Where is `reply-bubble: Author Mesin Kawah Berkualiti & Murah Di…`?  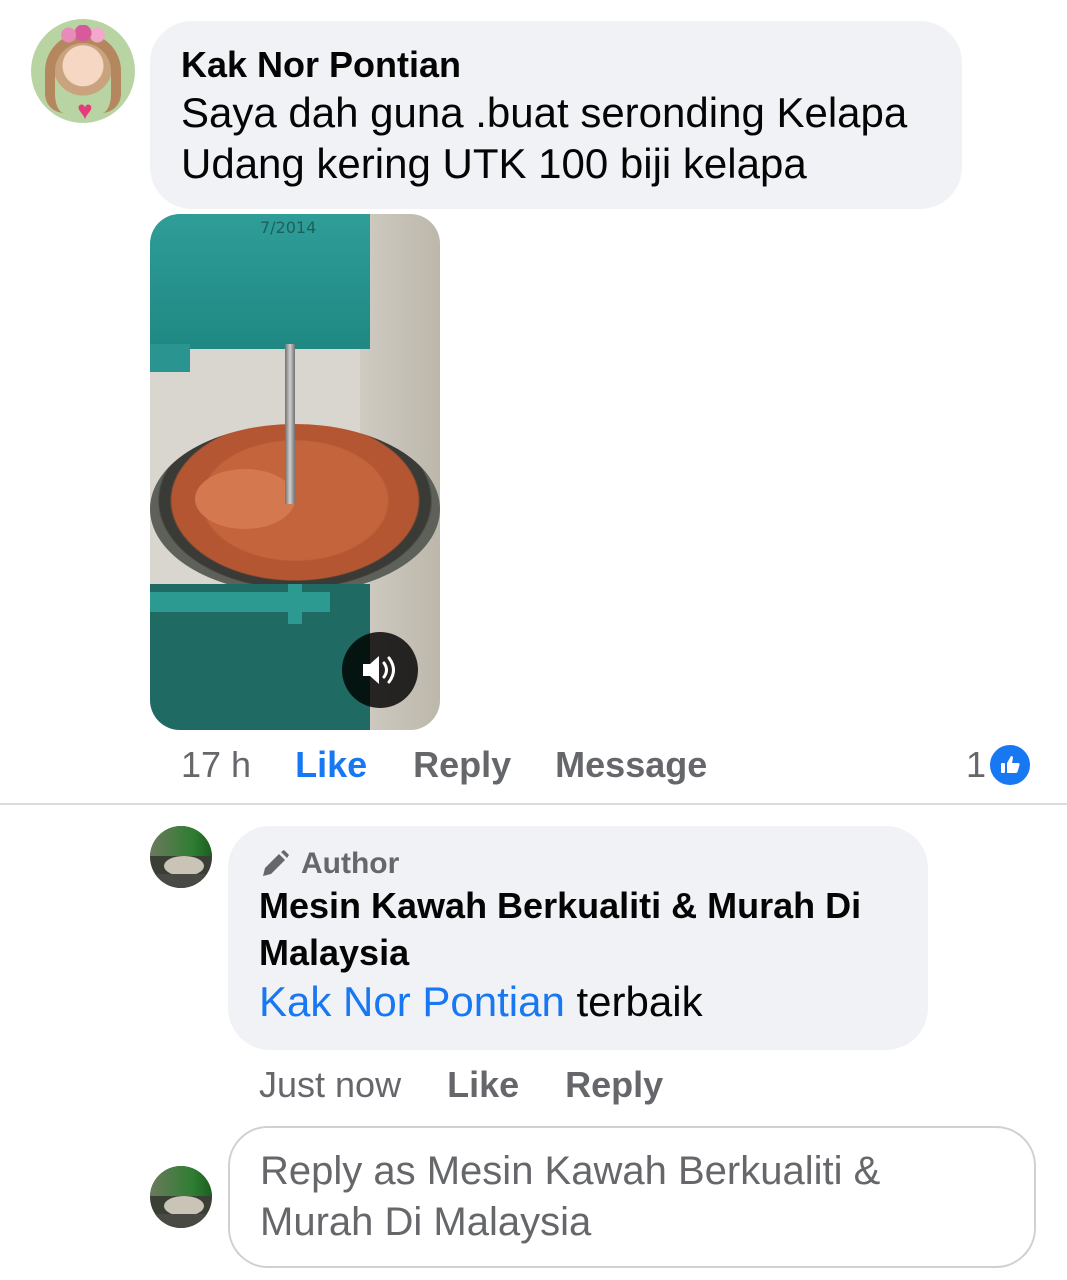
reply-bubble: Author Mesin Kawah Berkualiti & Murah Di… is located at coordinates (578, 938).